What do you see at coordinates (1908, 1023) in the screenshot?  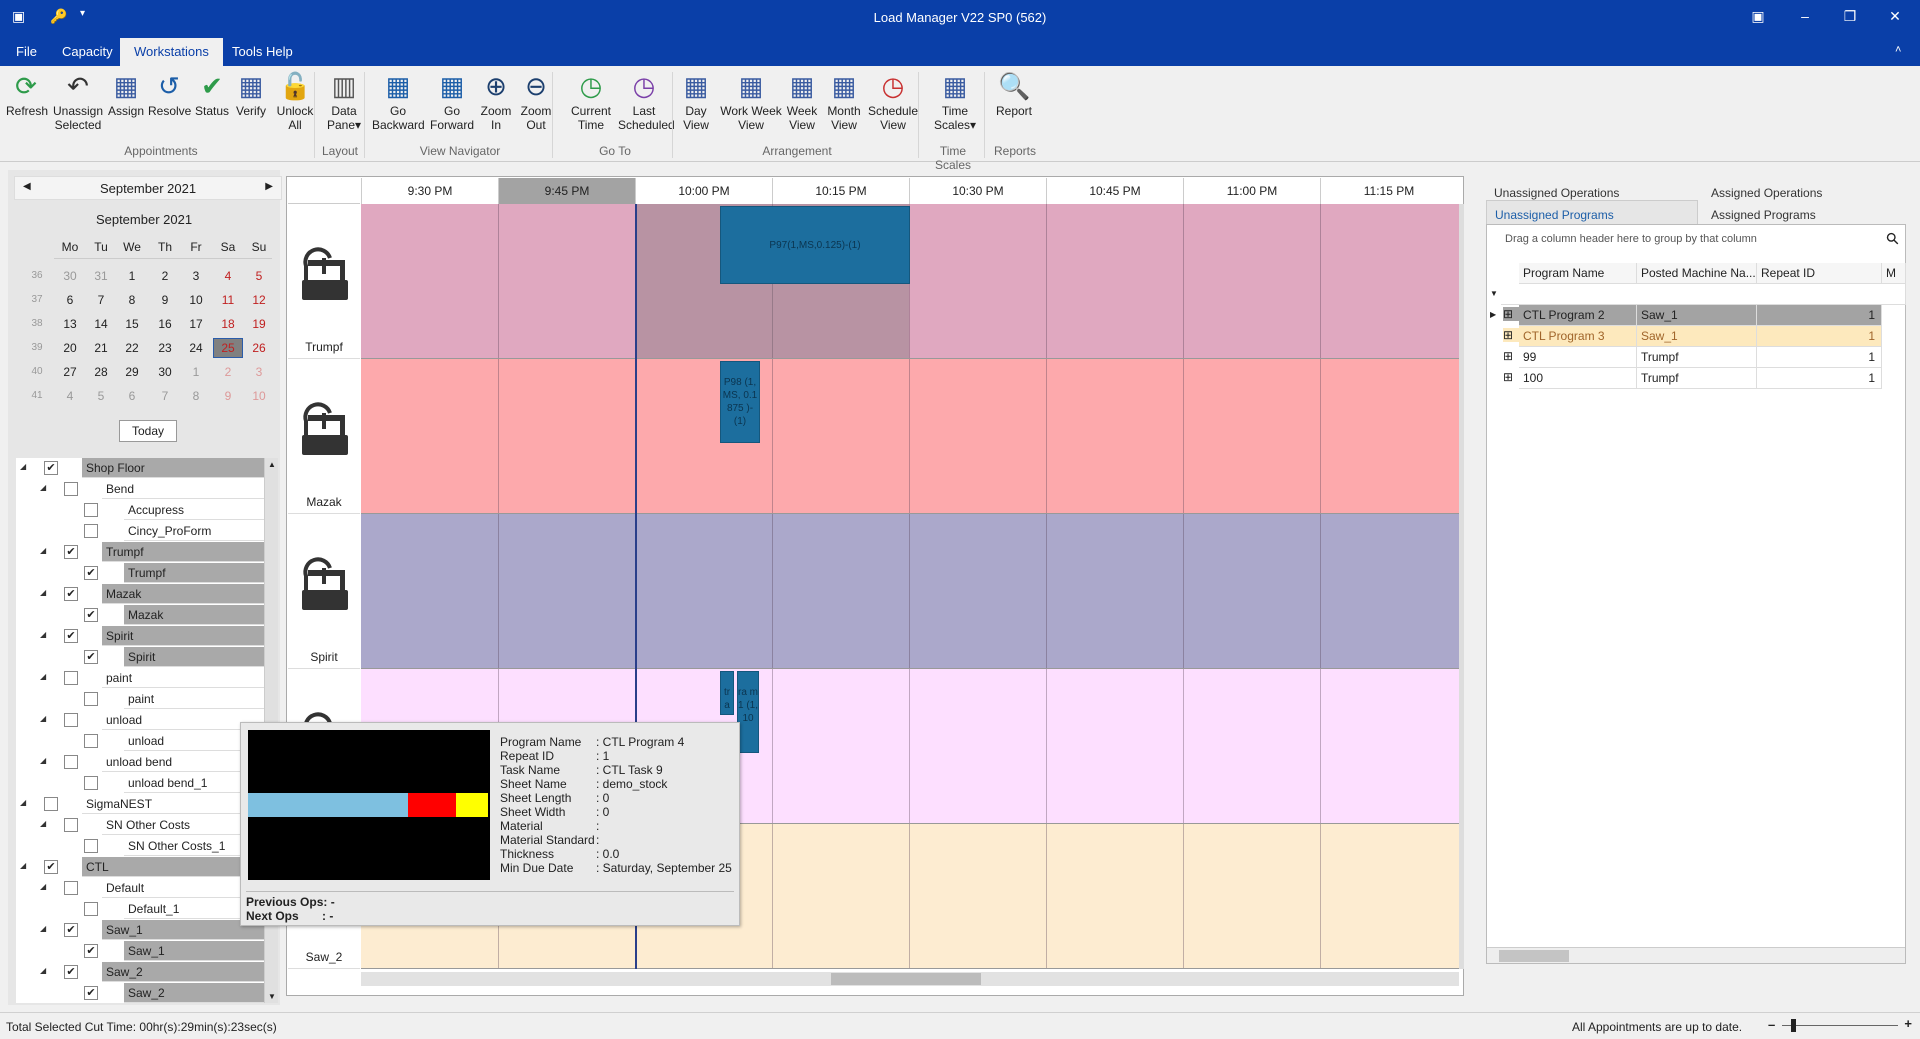 I see `zoom-plus-icon: +` at bounding box center [1908, 1023].